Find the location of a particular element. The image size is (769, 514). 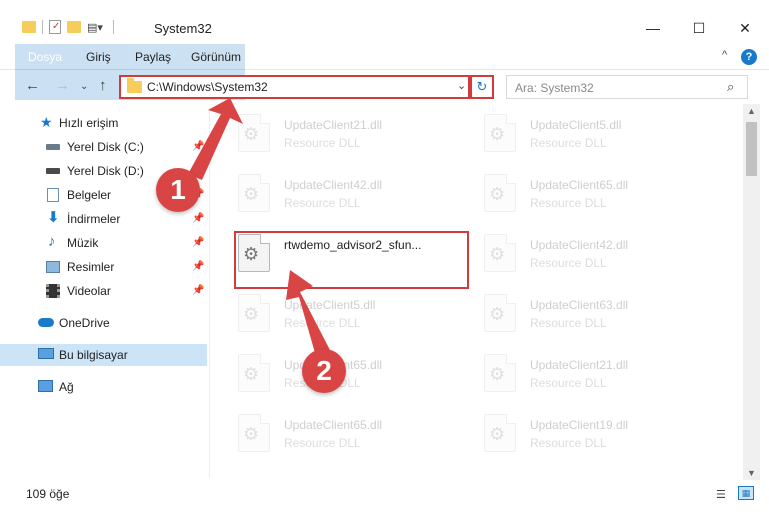

recent-locations-button: ⌄ is located at coordinates (84, 86).